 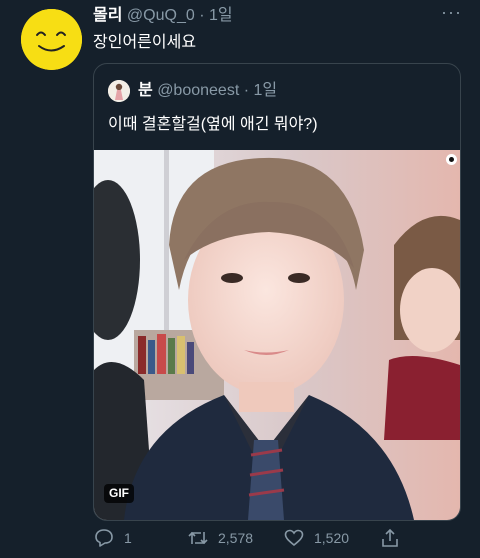 I want to click on retweet-button: 2,578, so click(x=220, y=538).